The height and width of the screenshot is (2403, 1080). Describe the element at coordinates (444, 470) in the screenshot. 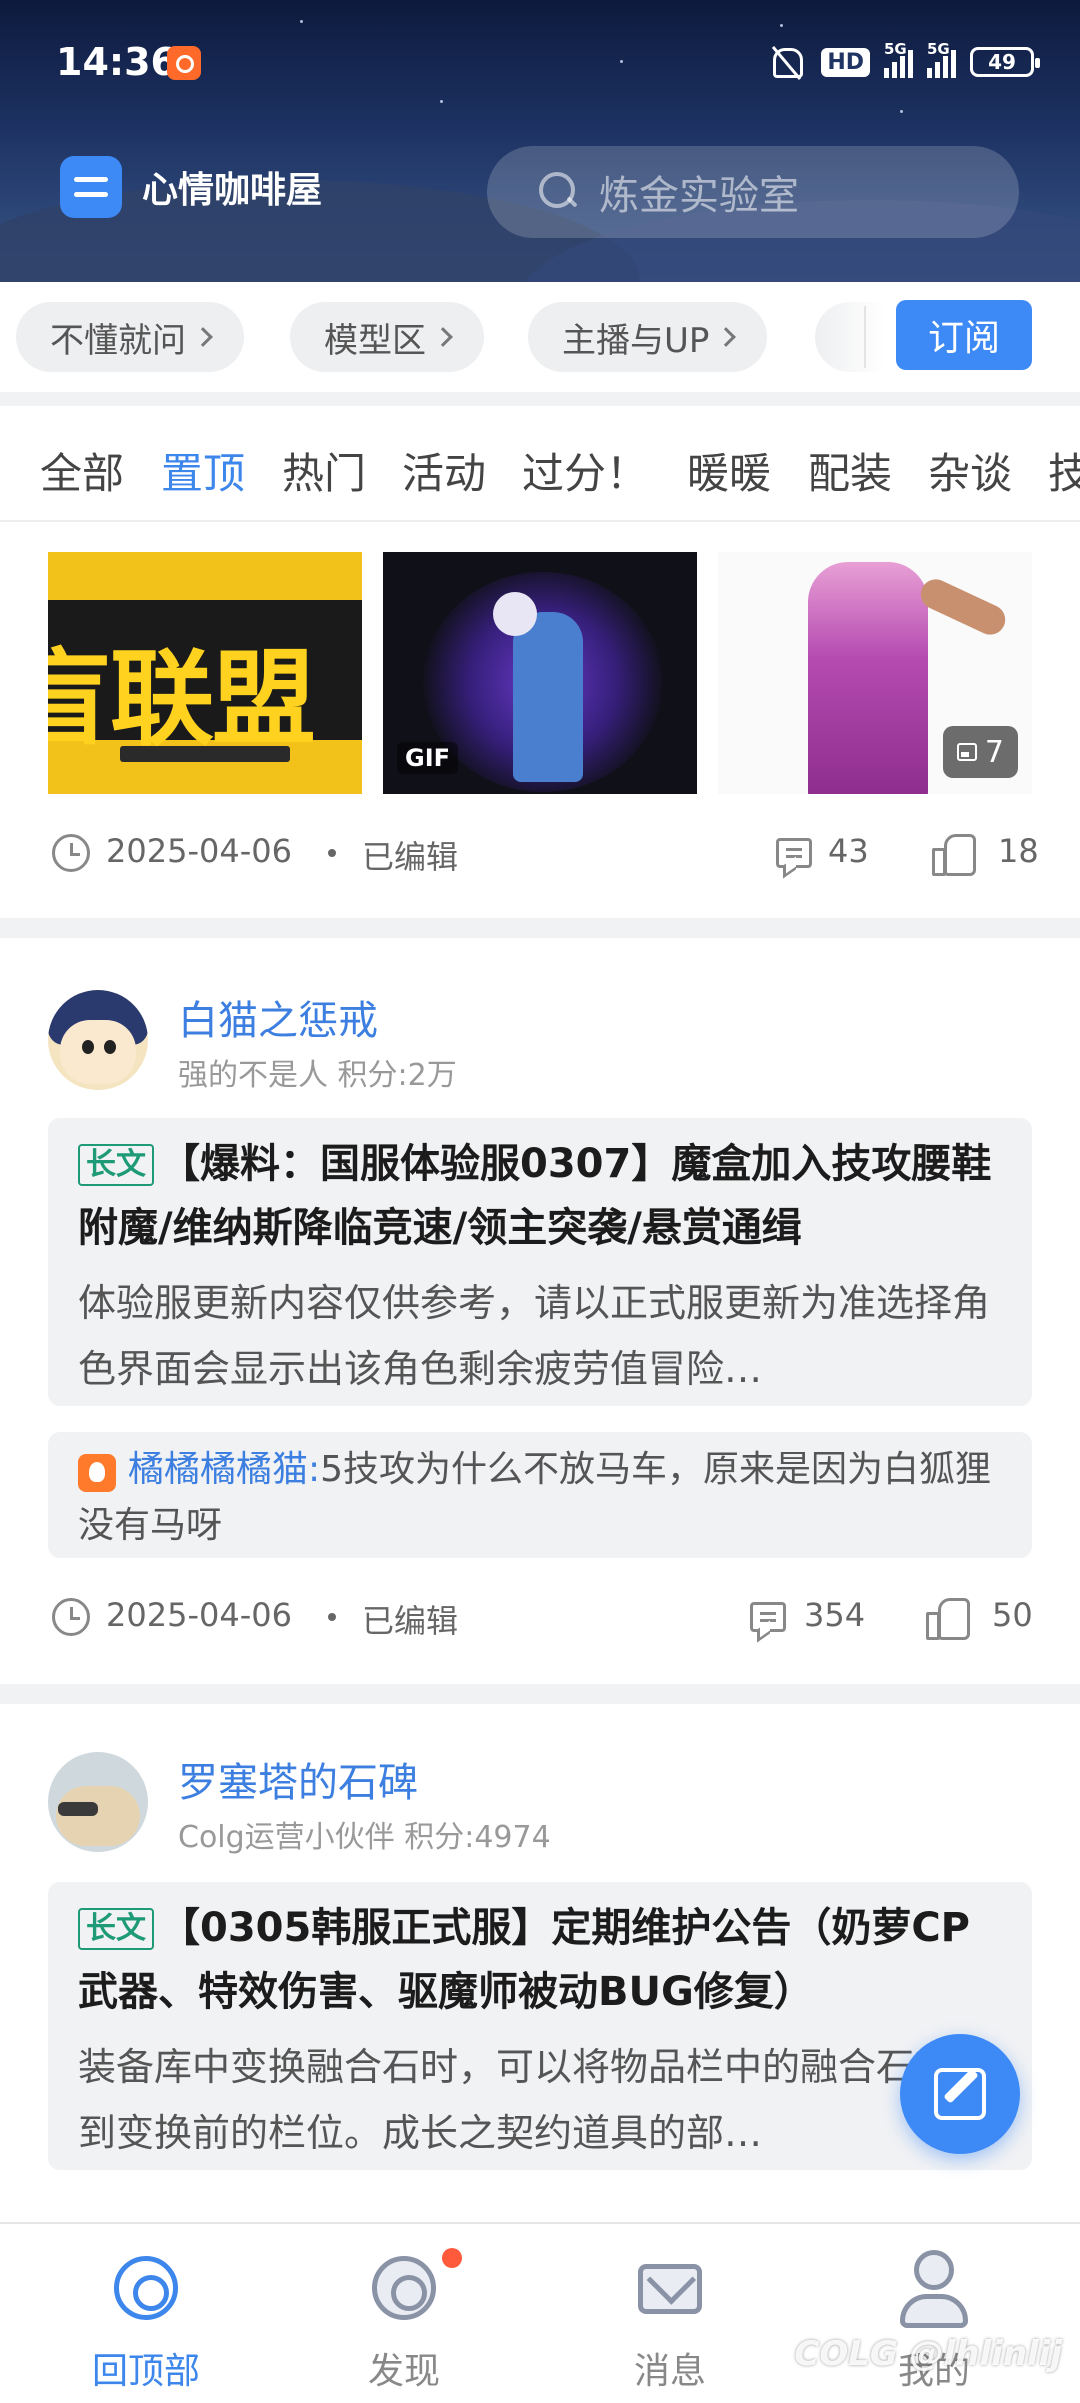

I see `tab-events: 活动` at that location.